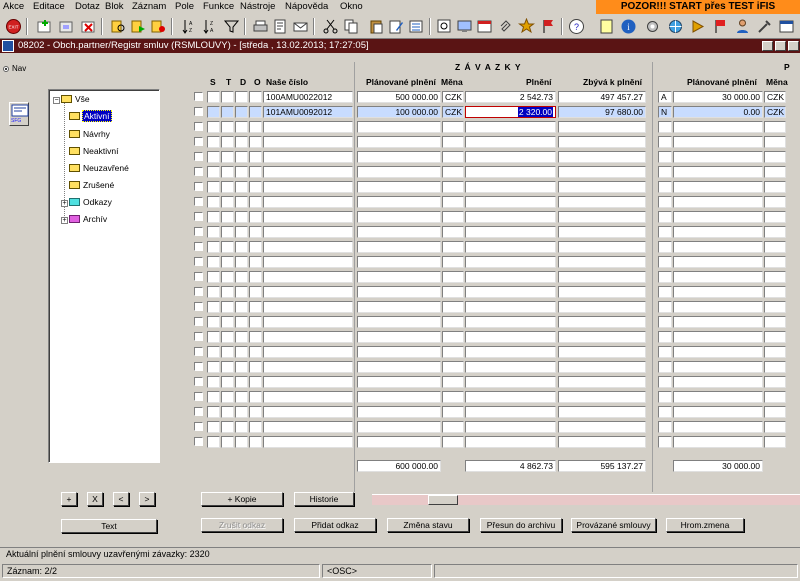  What do you see at coordinates (280, 26) in the screenshot?
I see `print-preview-icon` at bounding box center [280, 26].